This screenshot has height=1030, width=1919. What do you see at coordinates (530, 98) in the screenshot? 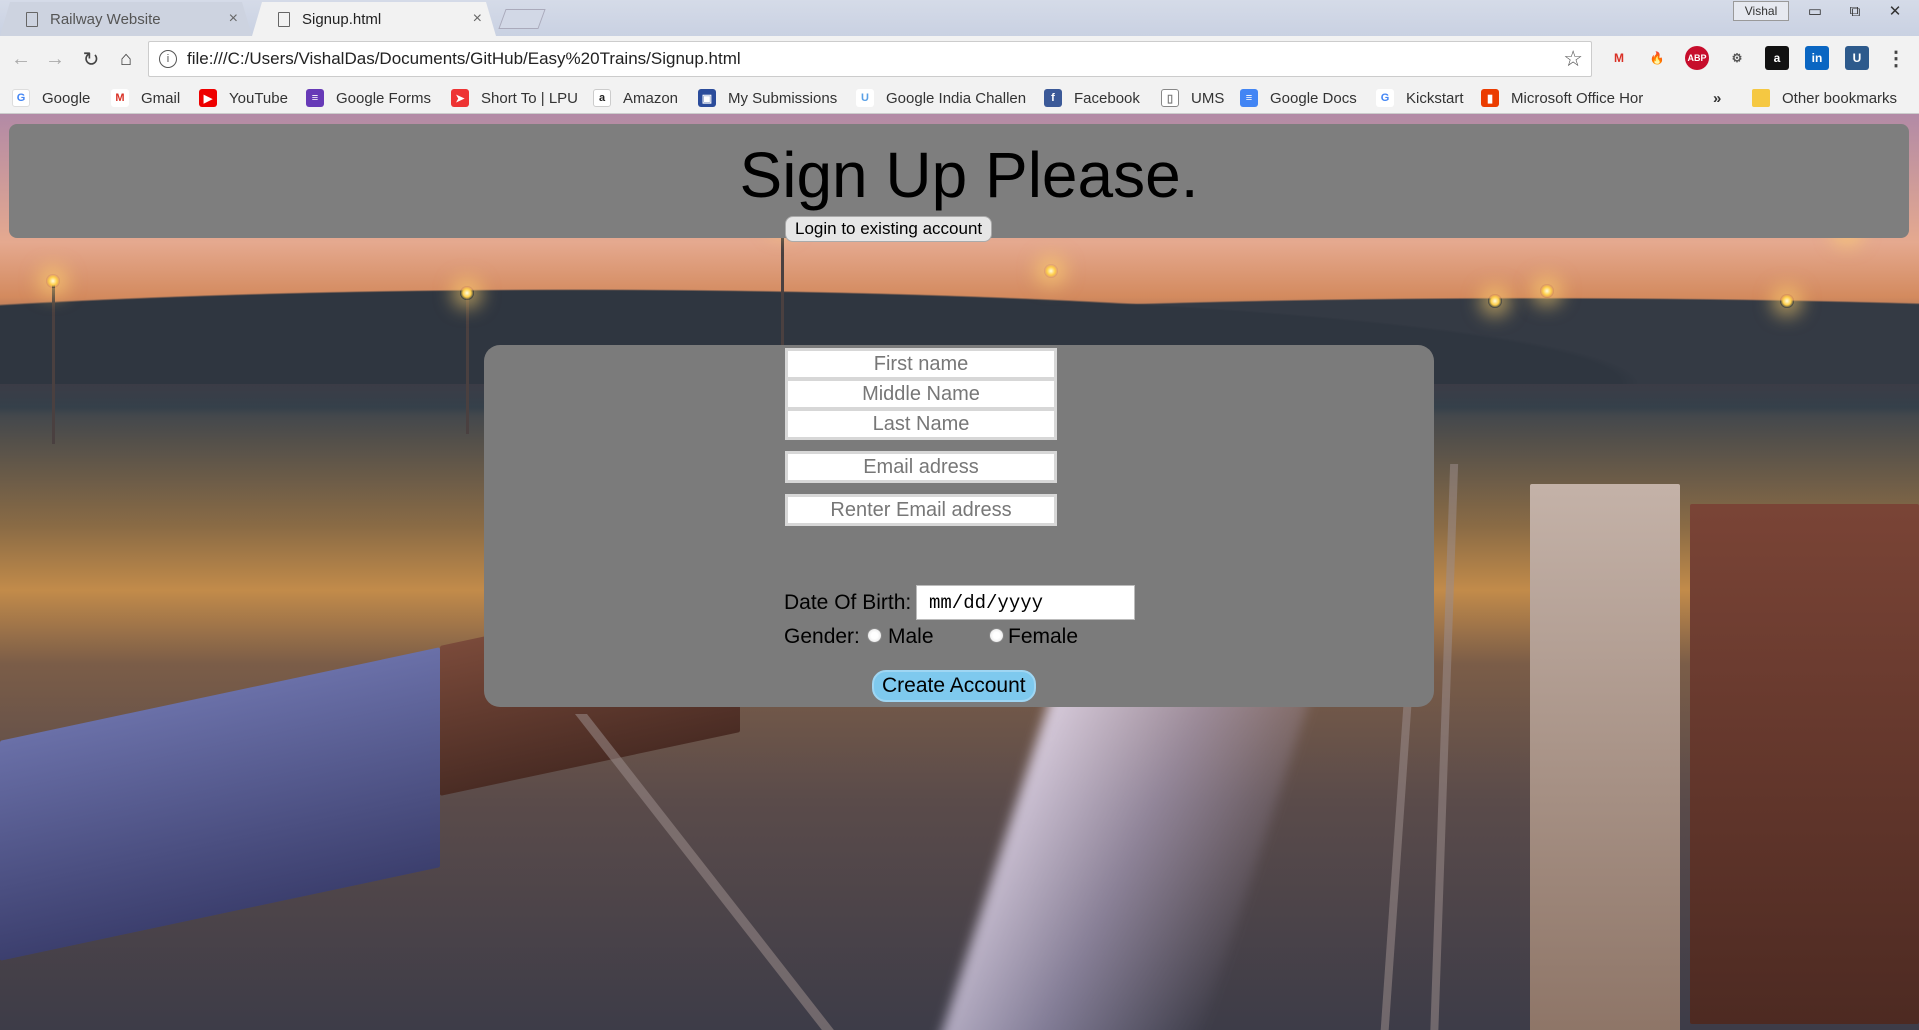
I see `bookmark-label: Short To | LPU` at bounding box center [530, 98].